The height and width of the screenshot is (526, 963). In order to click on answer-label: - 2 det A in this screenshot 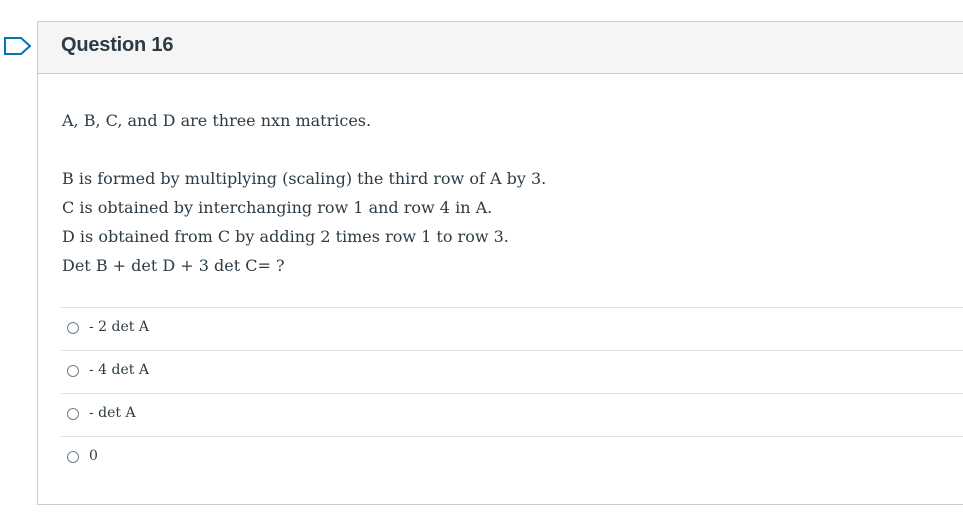, I will do `click(119, 327)`.